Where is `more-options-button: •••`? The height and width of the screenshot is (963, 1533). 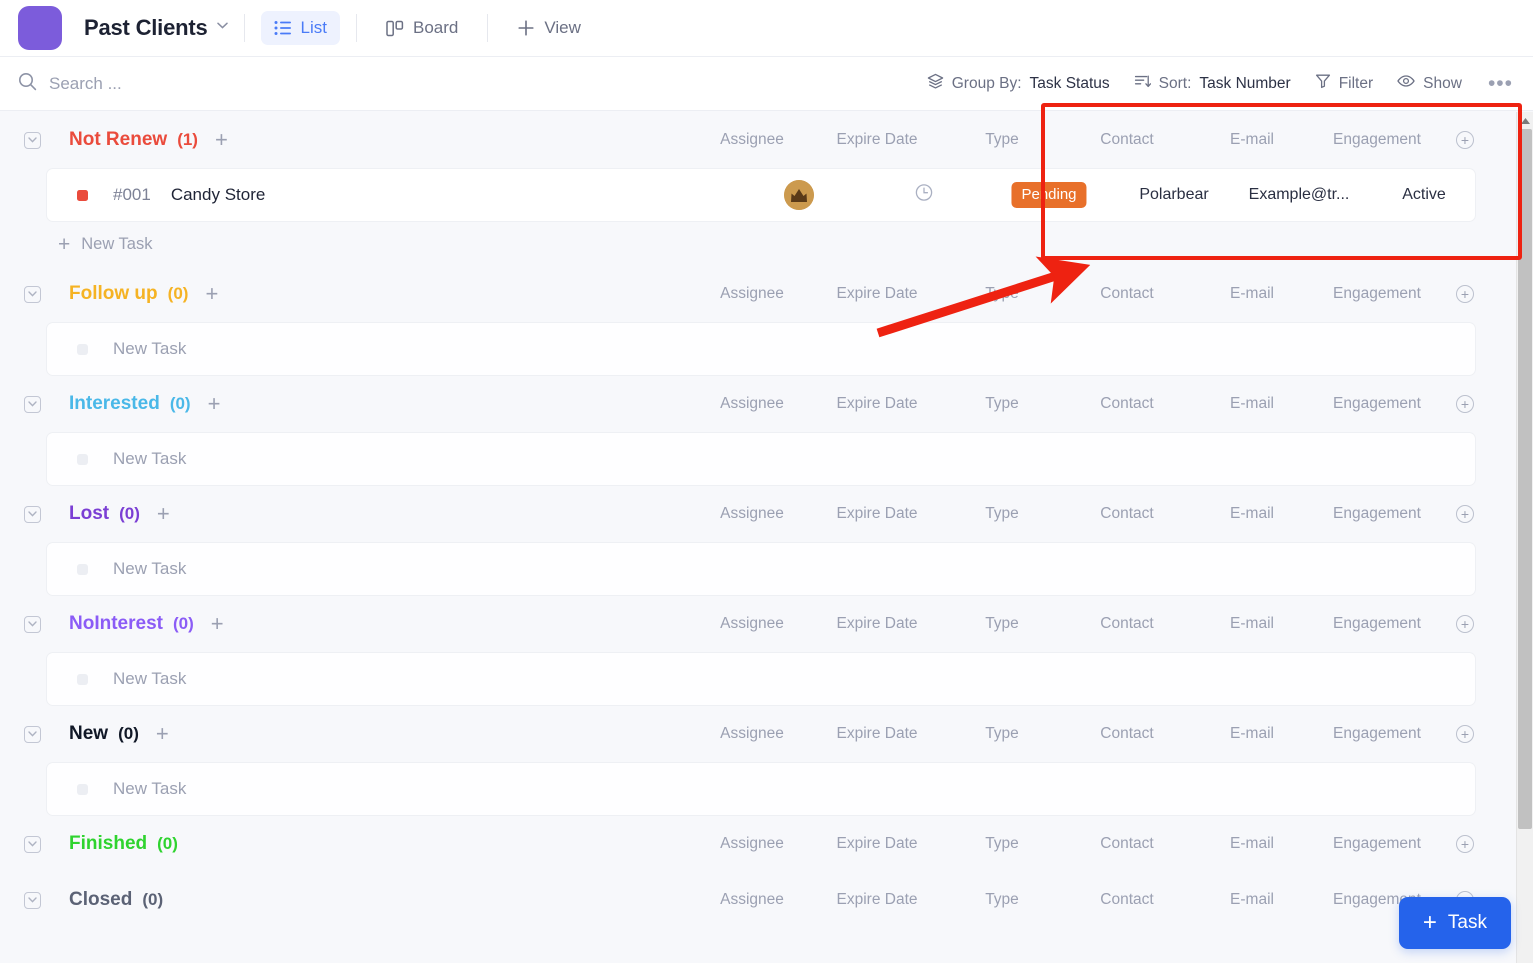
more-options-button: ••• is located at coordinates (1500, 84).